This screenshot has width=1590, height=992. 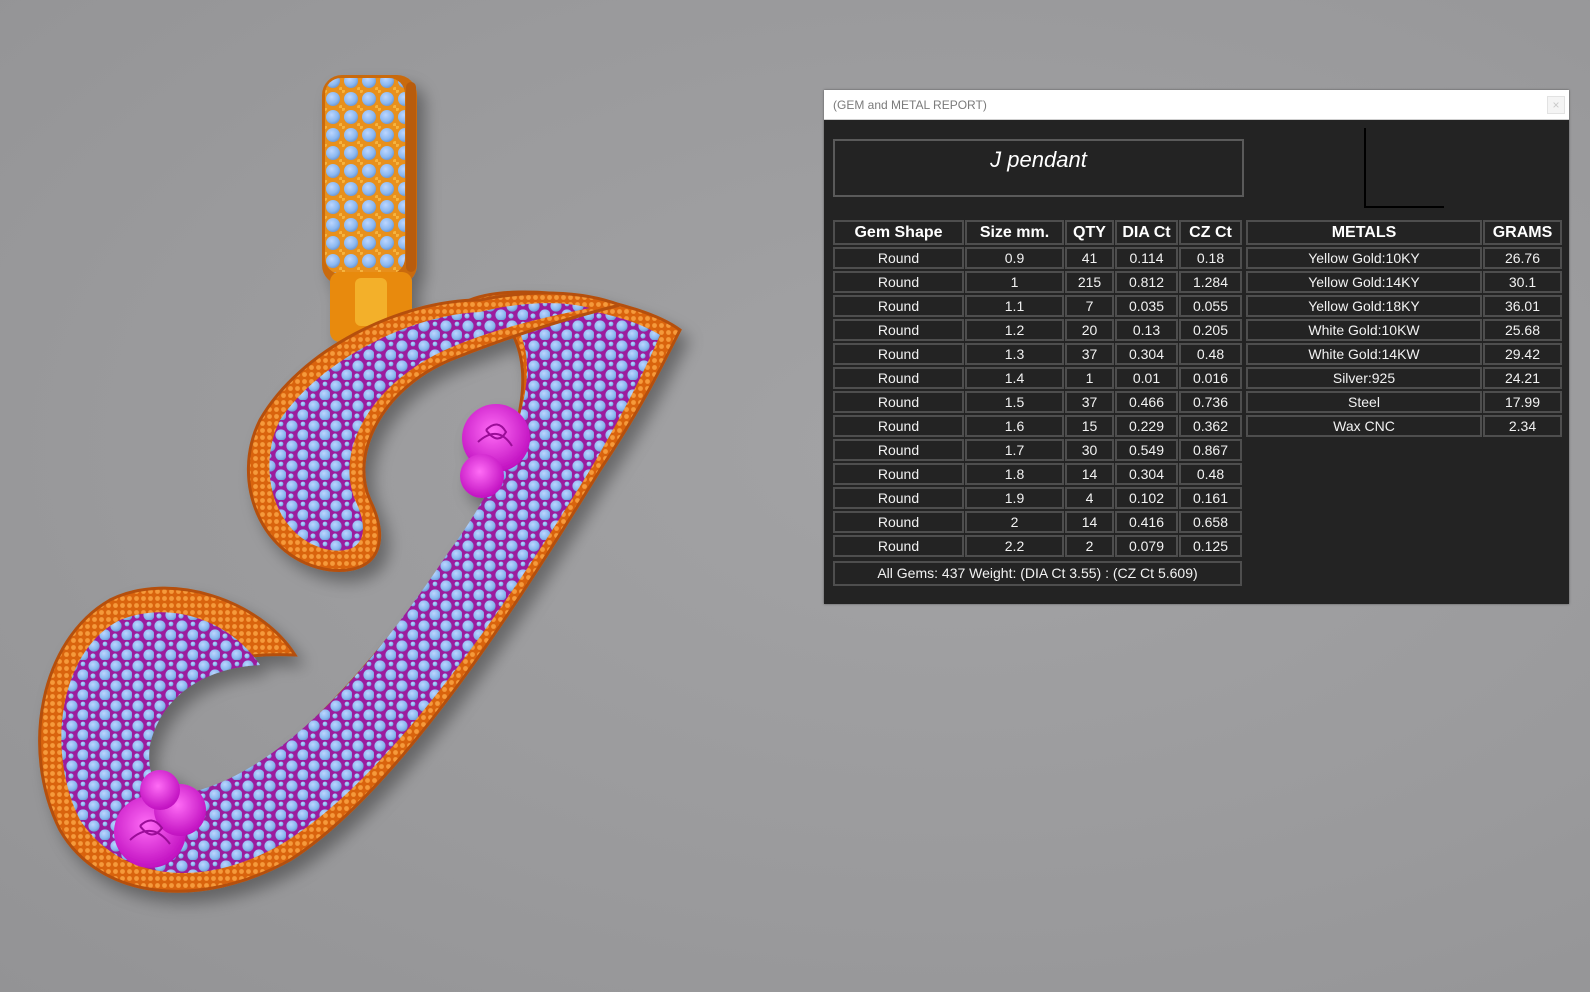 I want to click on gem-table-cell: 0.416, so click(x=1146, y=522).